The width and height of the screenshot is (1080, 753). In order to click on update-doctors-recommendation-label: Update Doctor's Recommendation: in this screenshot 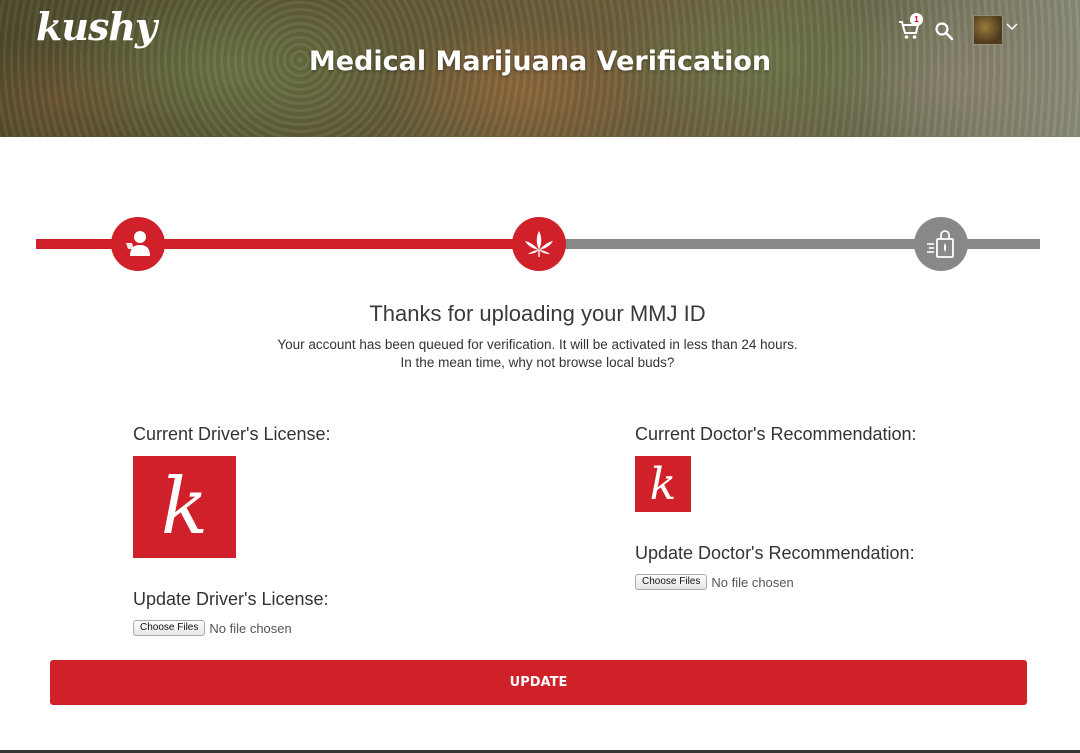, I will do `click(775, 553)`.